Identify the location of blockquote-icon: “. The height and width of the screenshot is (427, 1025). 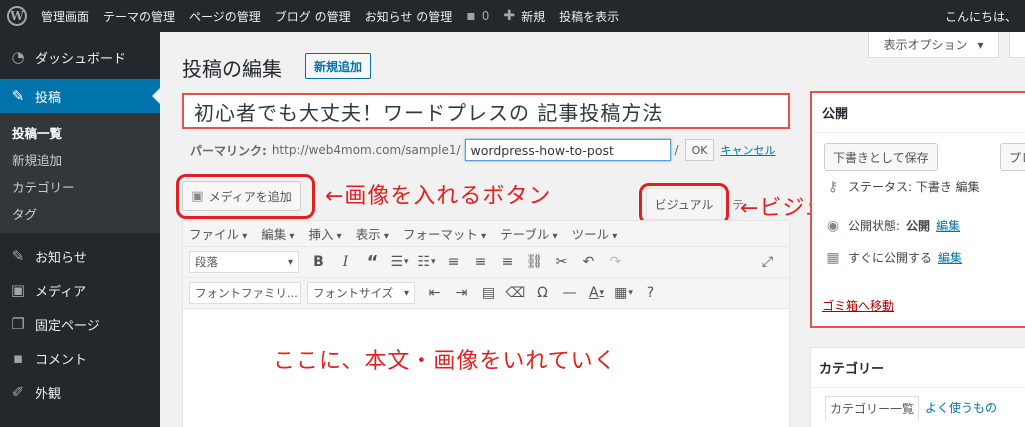
(372, 262).